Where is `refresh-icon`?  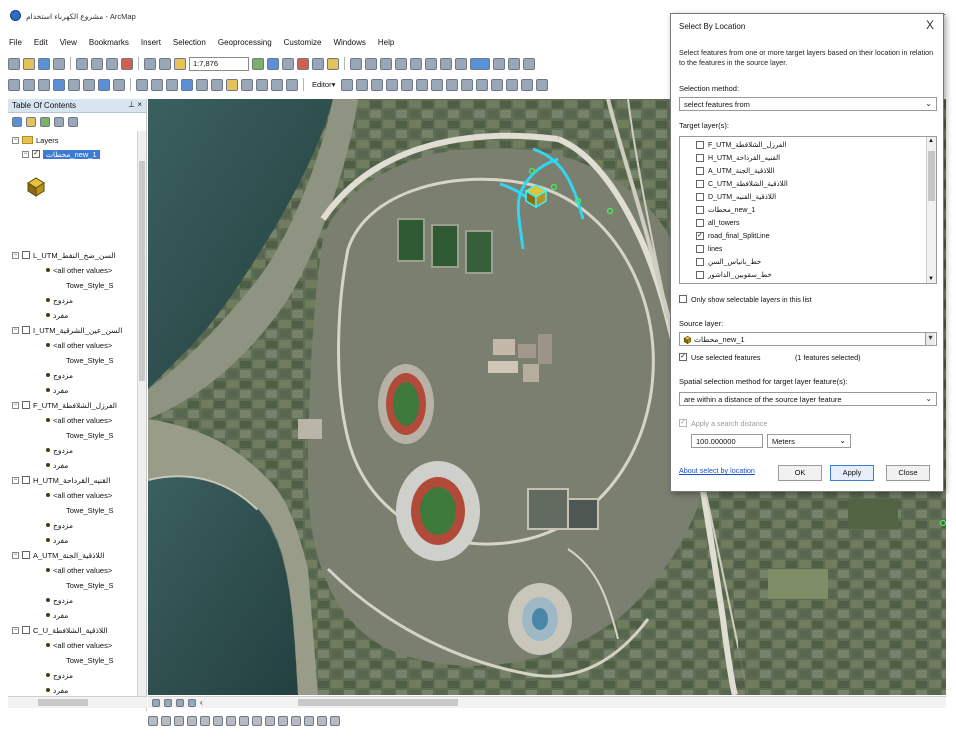 refresh-icon is located at coordinates (180, 702).